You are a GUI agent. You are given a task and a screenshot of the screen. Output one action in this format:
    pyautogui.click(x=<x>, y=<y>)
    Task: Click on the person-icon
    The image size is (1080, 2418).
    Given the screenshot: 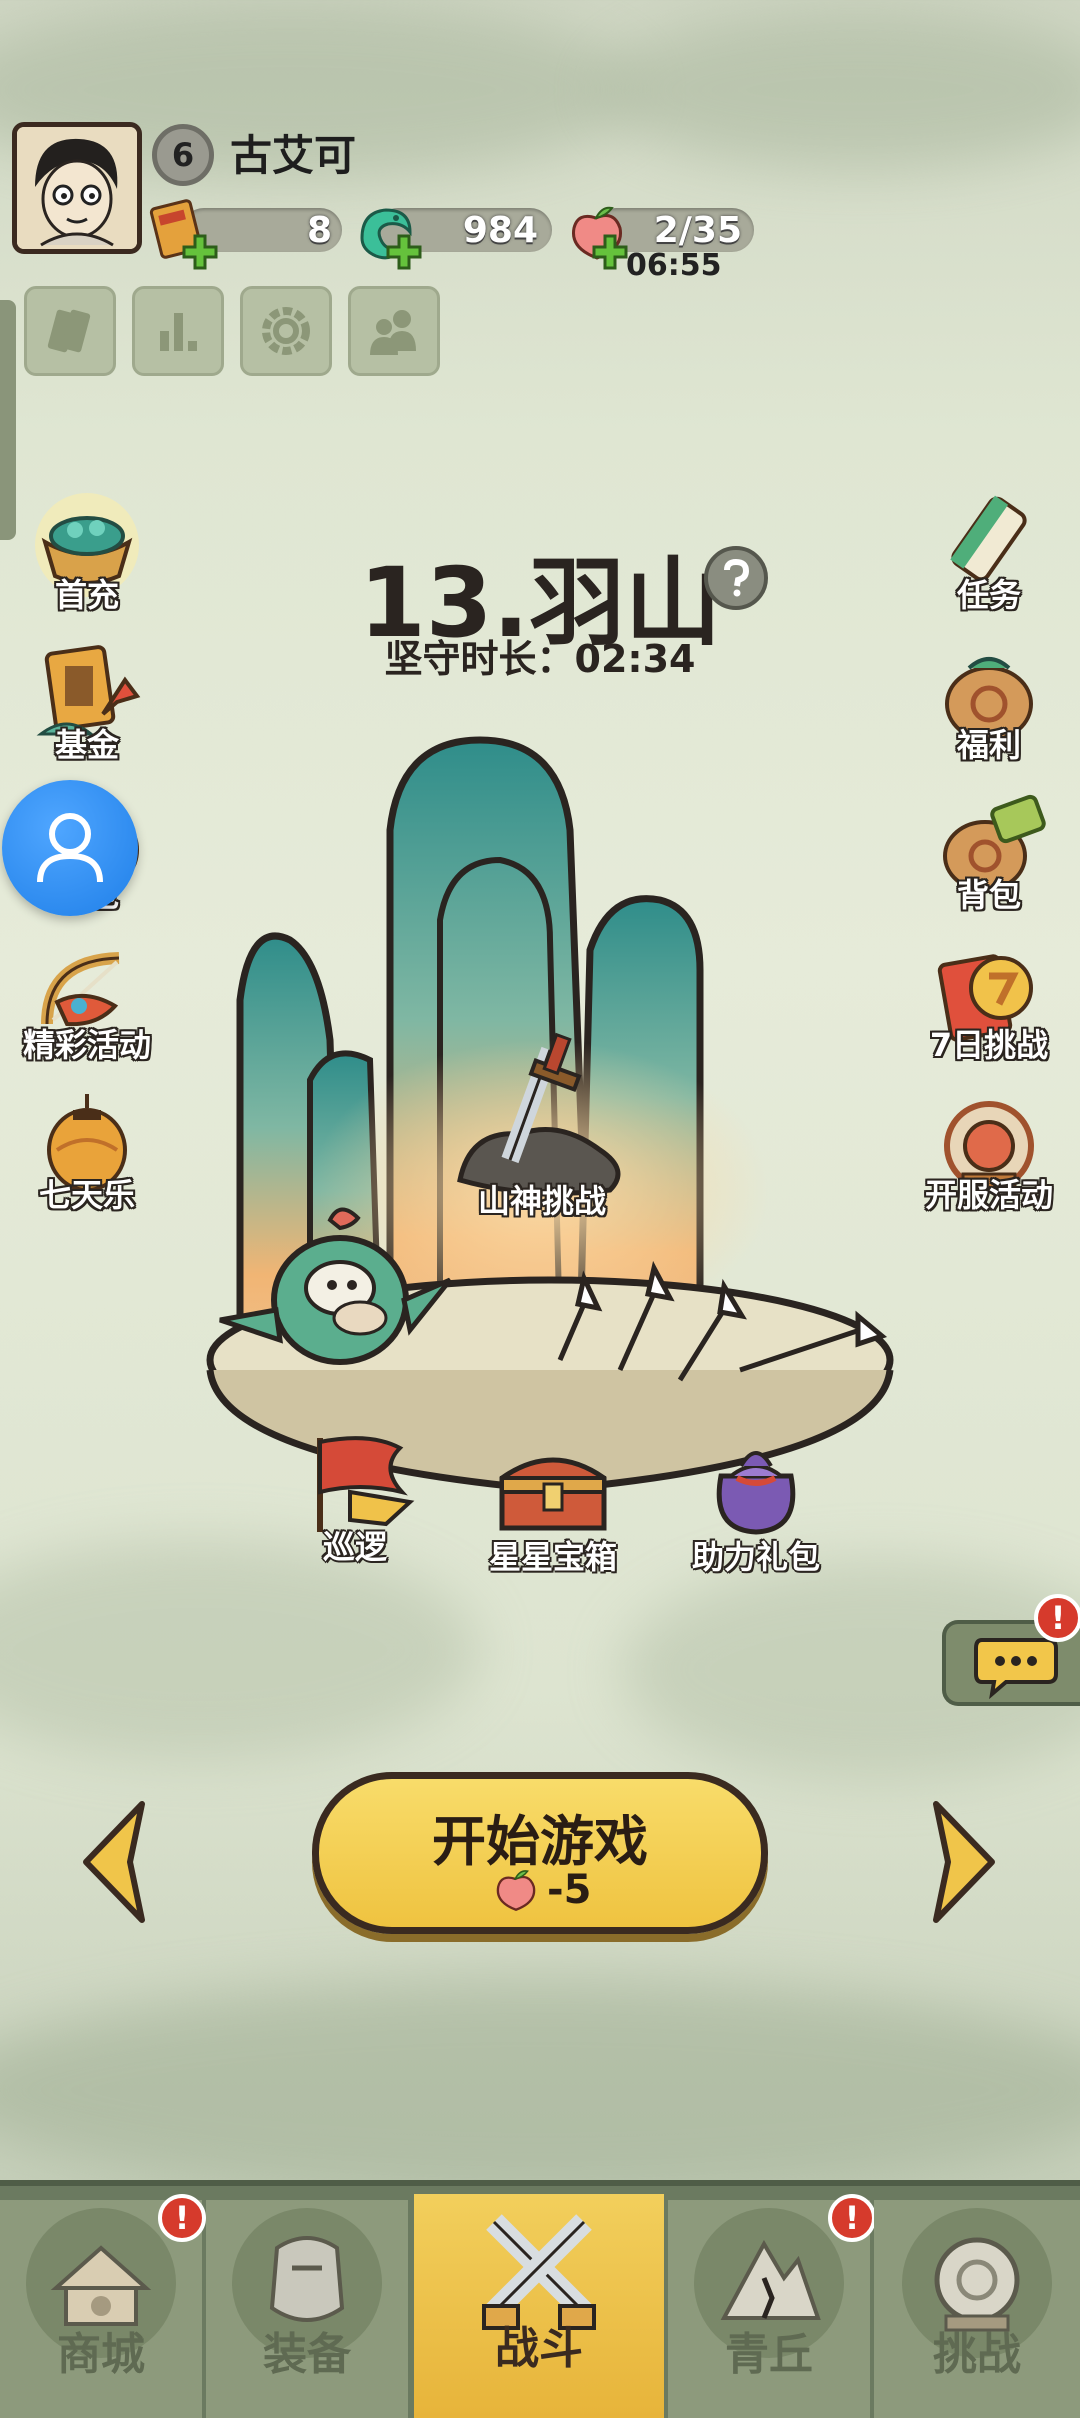 What is the action you would take?
    pyautogui.click(x=70, y=848)
    